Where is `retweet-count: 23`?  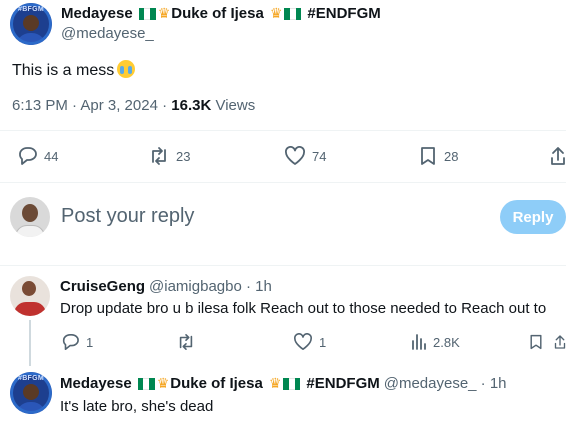 retweet-count: 23 is located at coordinates (183, 156).